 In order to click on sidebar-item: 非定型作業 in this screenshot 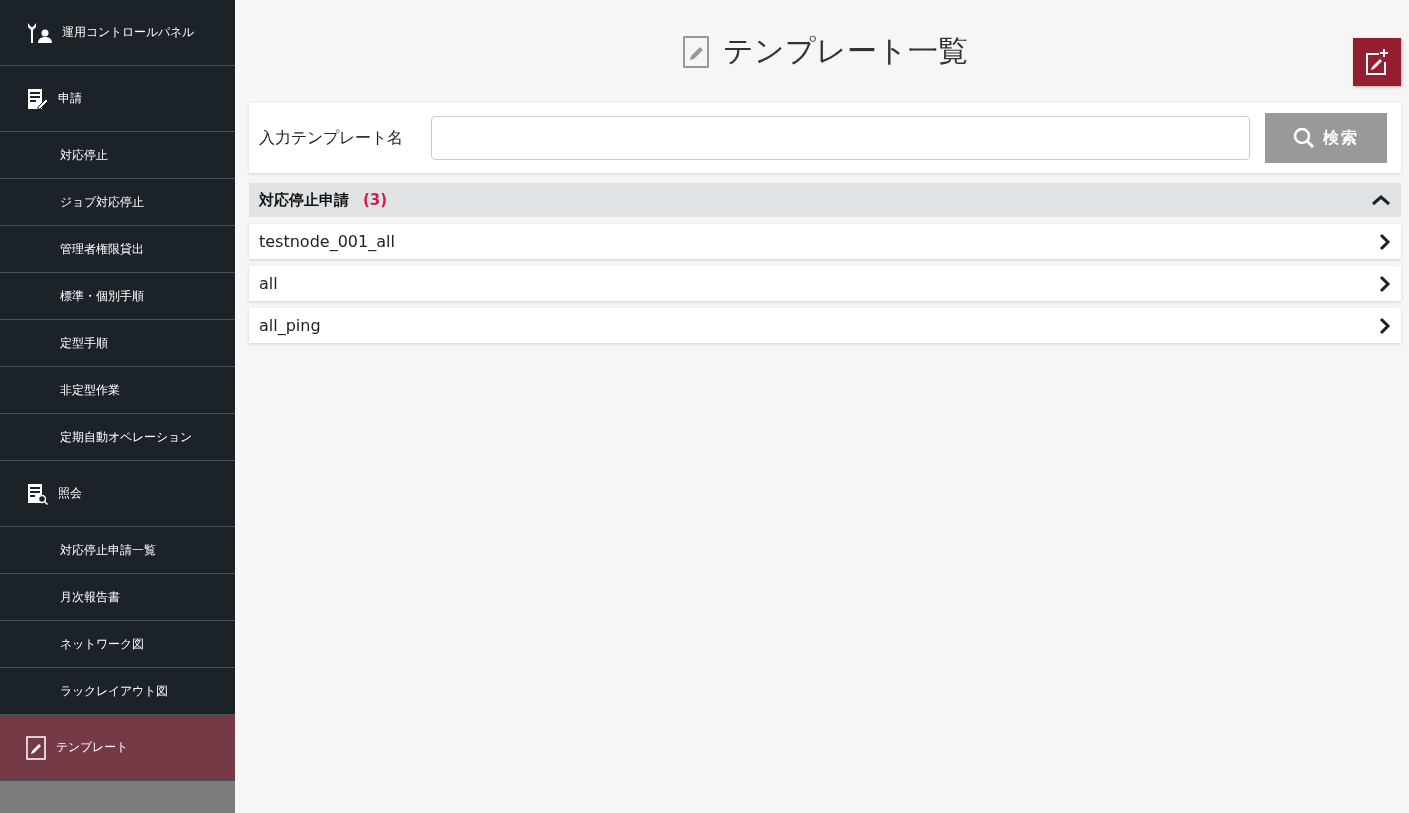, I will do `click(117, 390)`.